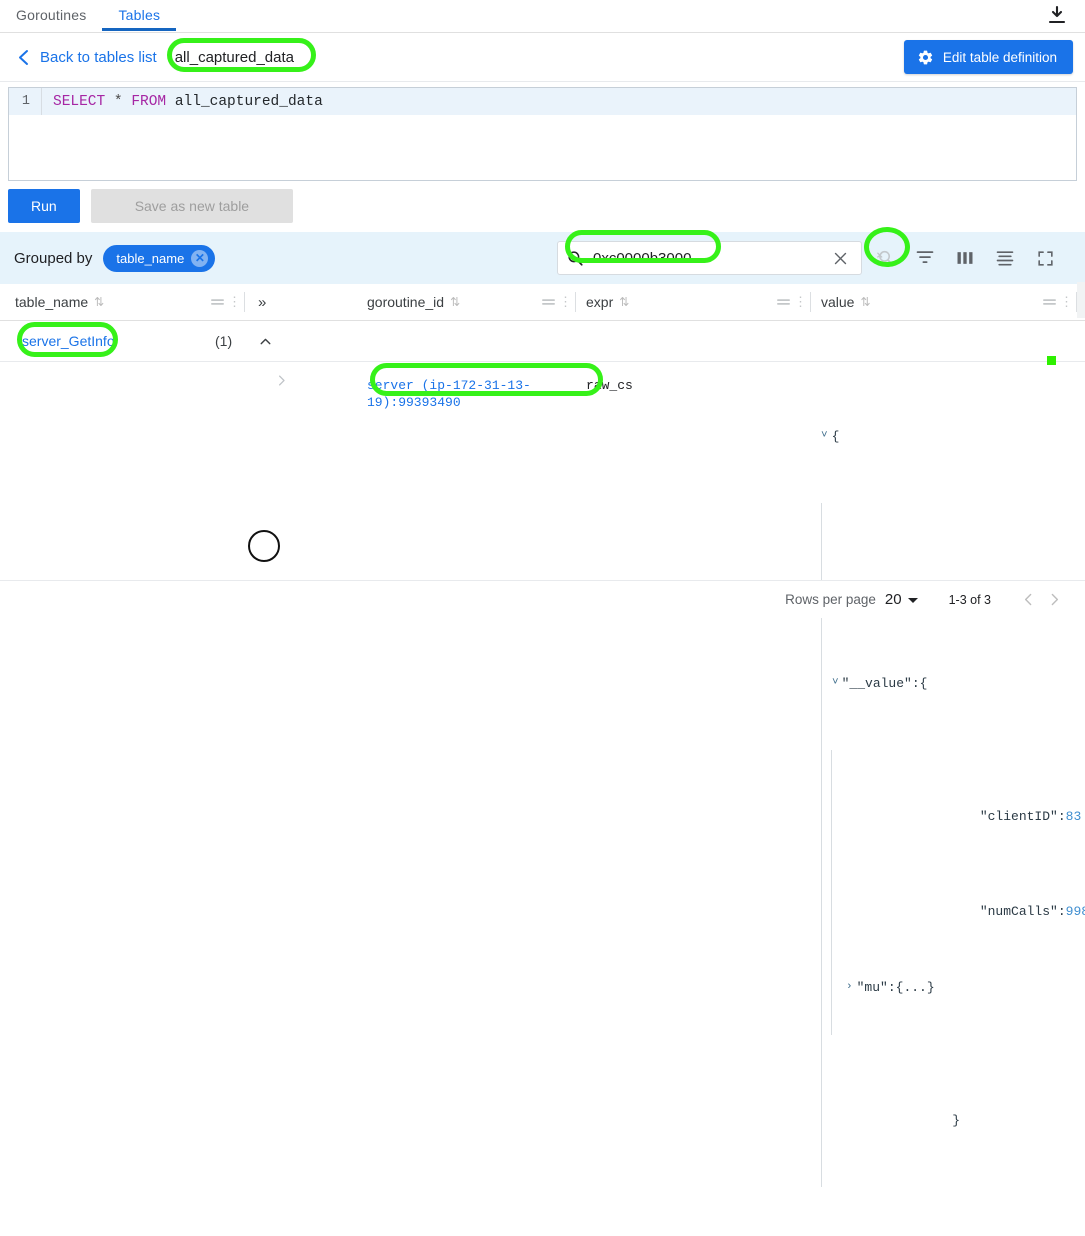 The height and width of the screenshot is (1236, 1085). Describe the element at coordinates (227, 301) in the screenshot. I see `column-menu-table-name: ⋮` at that location.